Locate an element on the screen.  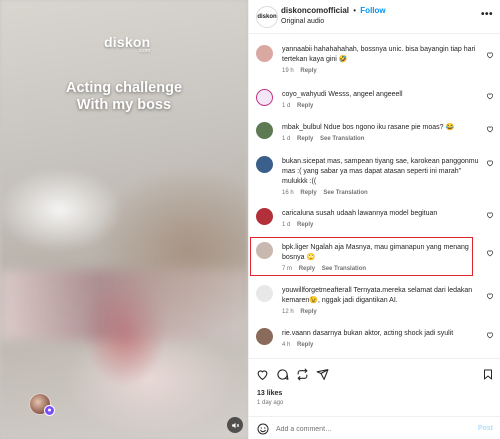
post-button: Post is located at coordinates (485, 428).